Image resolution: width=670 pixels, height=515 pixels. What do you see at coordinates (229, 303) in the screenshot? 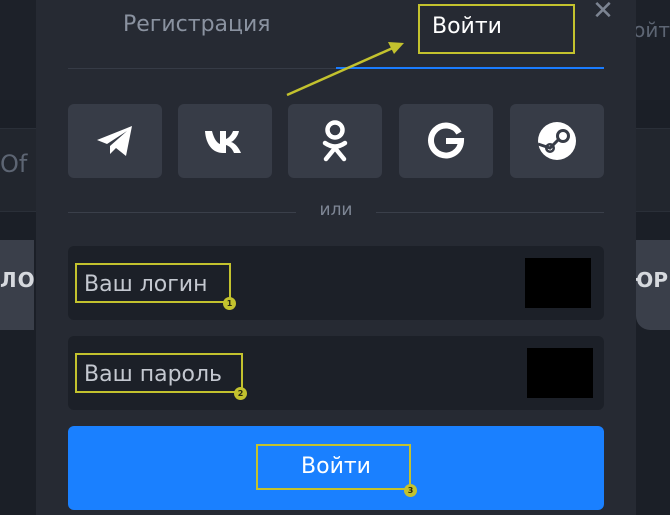
I see `marker-login: 1` at bounding box center [229, 303].